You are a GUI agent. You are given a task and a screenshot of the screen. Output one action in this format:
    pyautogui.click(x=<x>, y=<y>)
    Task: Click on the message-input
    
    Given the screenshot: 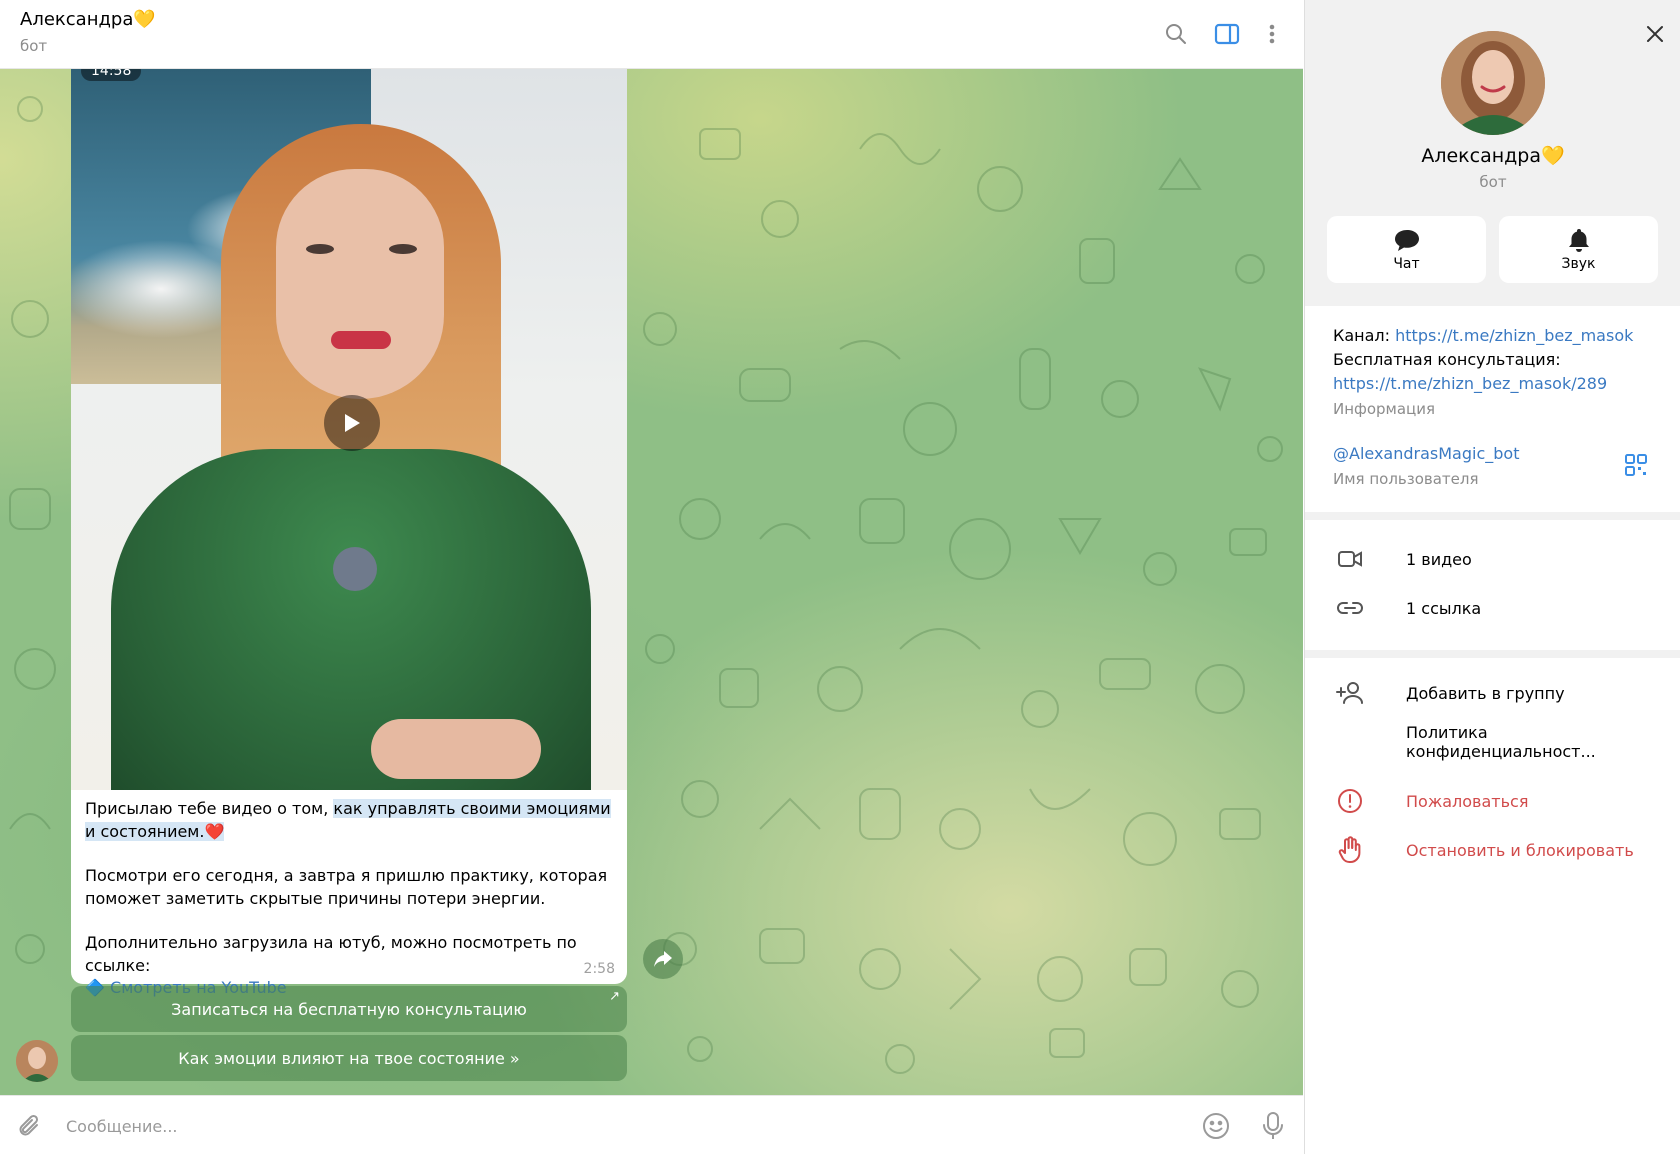 What is the action you would take?
    pyautogui.click(x=566, y=1126)
    